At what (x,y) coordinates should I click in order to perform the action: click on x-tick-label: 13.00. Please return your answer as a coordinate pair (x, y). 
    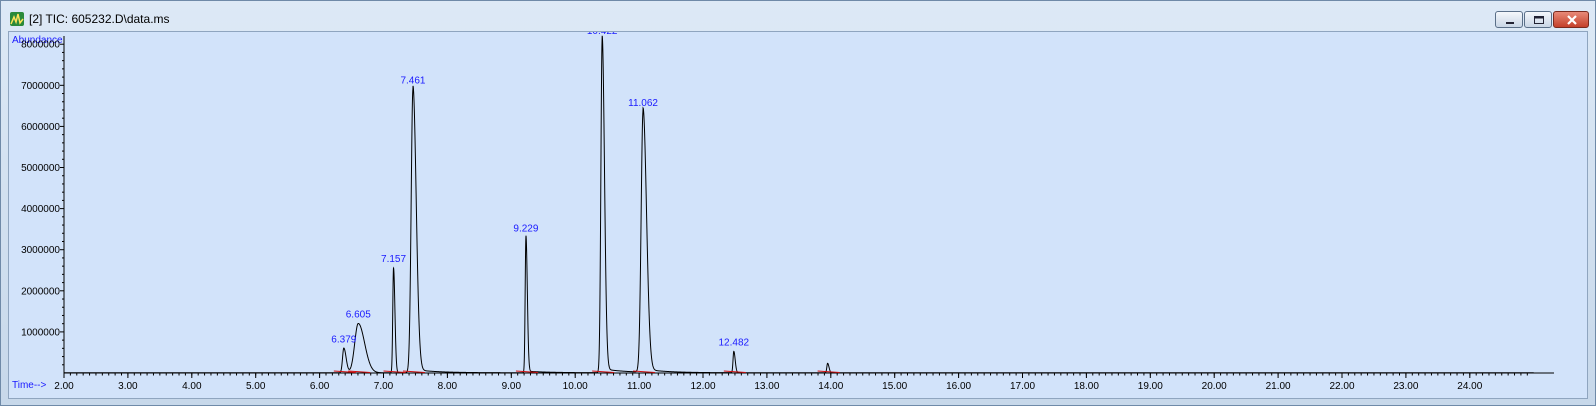
    Looking at the image, I should click on (766, 386).